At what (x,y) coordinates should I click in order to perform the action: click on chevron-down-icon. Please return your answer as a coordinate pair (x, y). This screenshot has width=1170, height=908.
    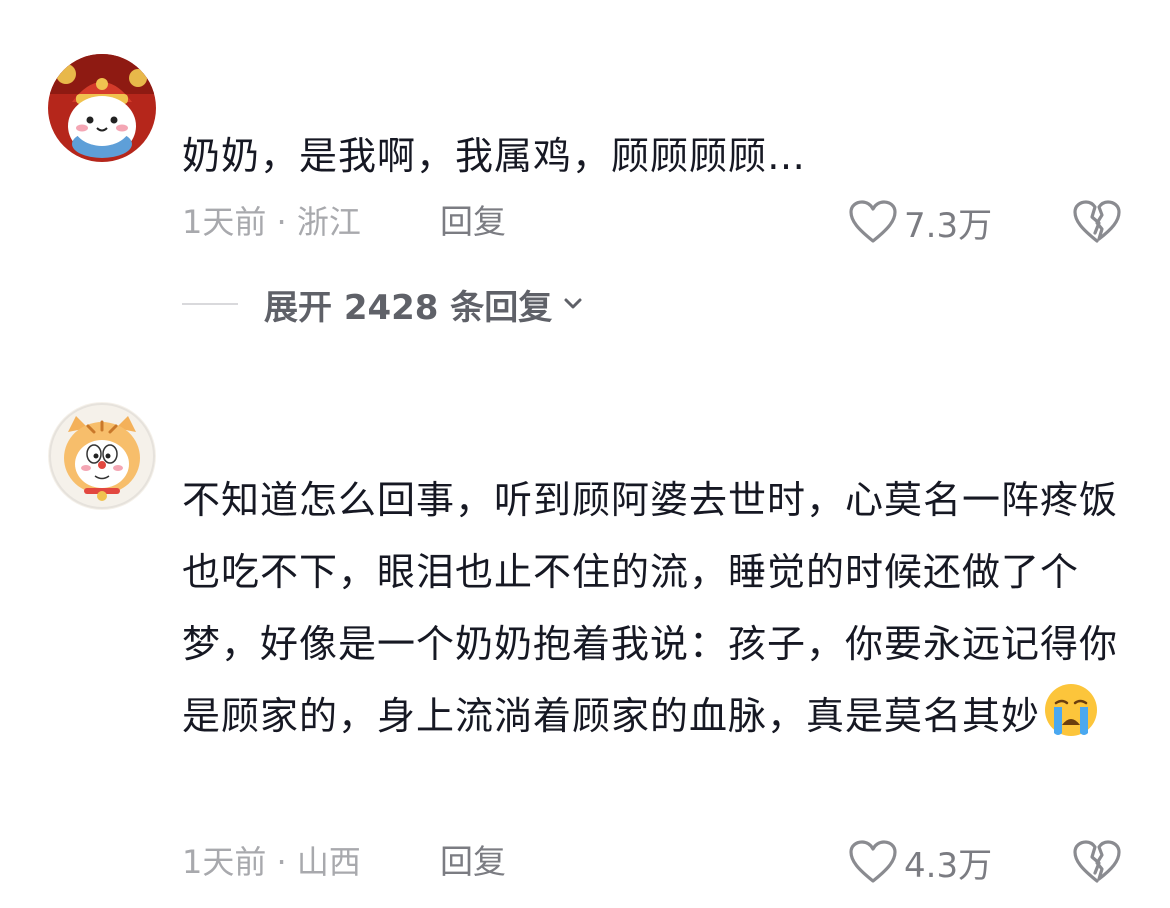
    Looking at the image, I should click on (573, 303).